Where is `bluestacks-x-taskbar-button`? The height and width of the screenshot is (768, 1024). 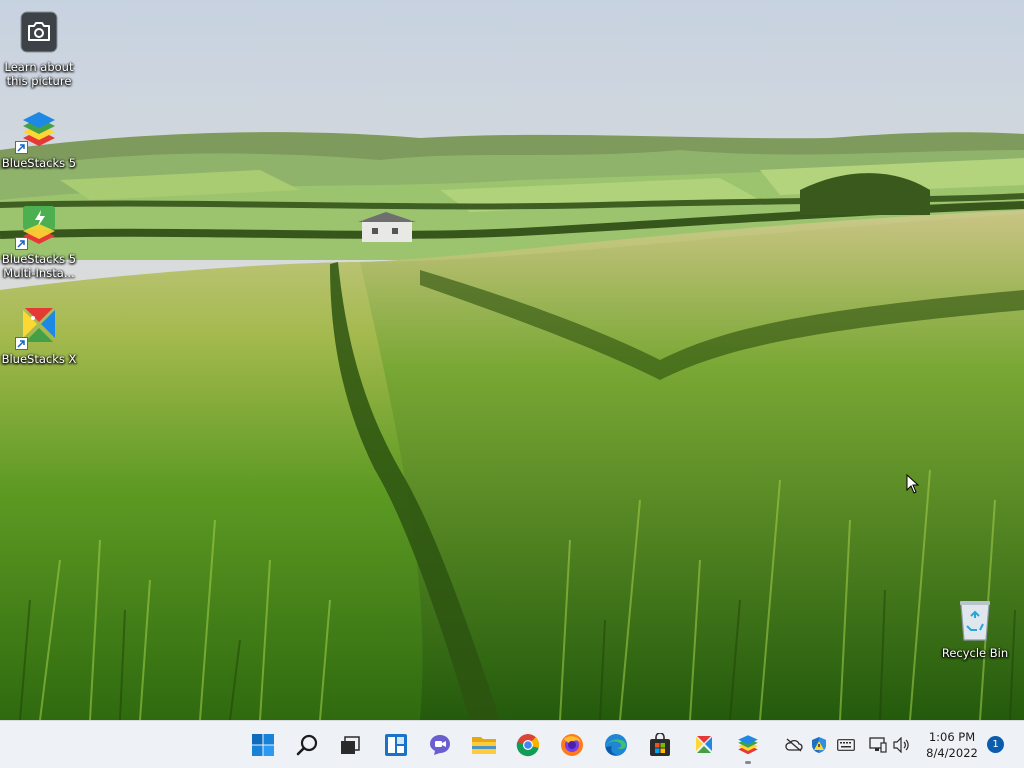
bluestacks-x-taskbar-button is located at coordinates (704, 745).